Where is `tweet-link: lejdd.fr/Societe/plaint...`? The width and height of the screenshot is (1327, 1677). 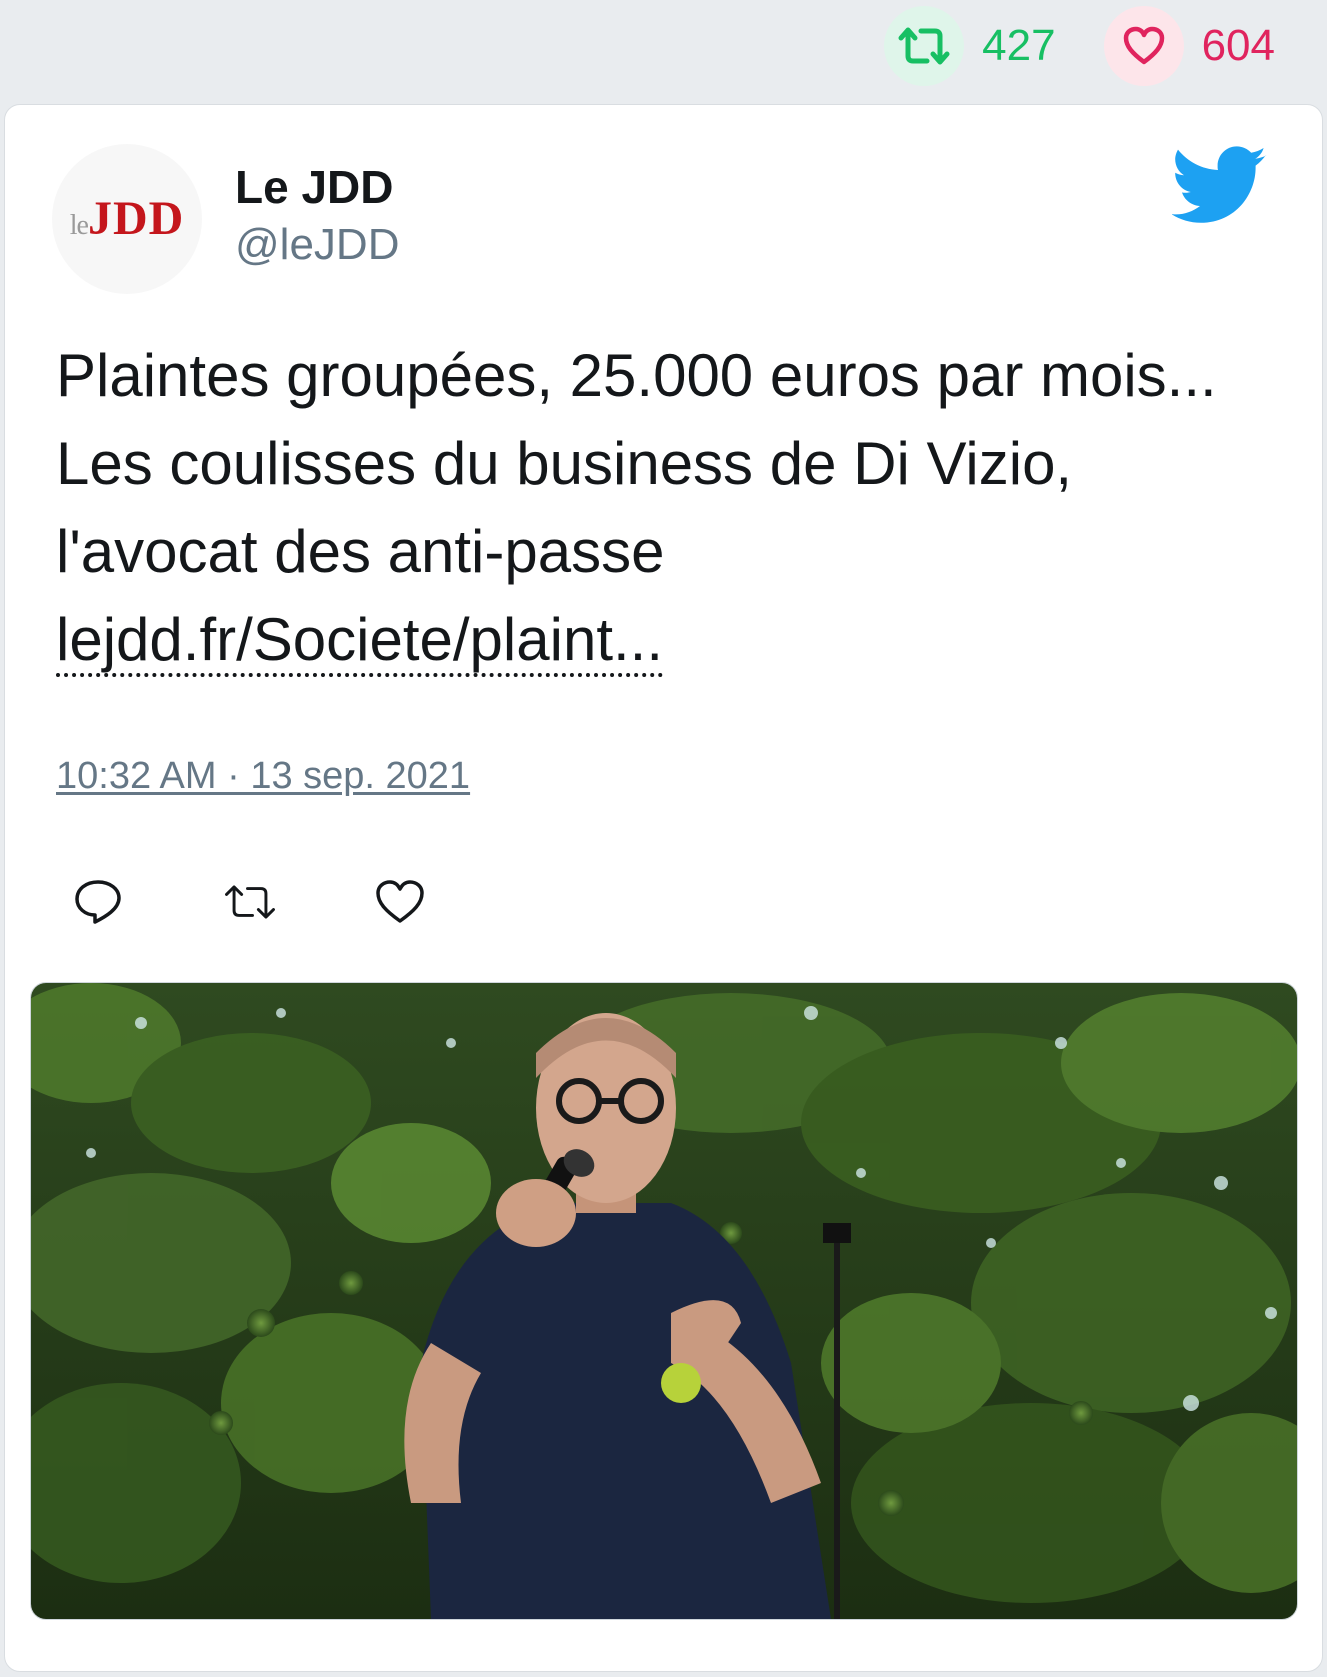
tweet-link: lejdd.fr/Societe/plaint... is located at coordinates (360, 641).